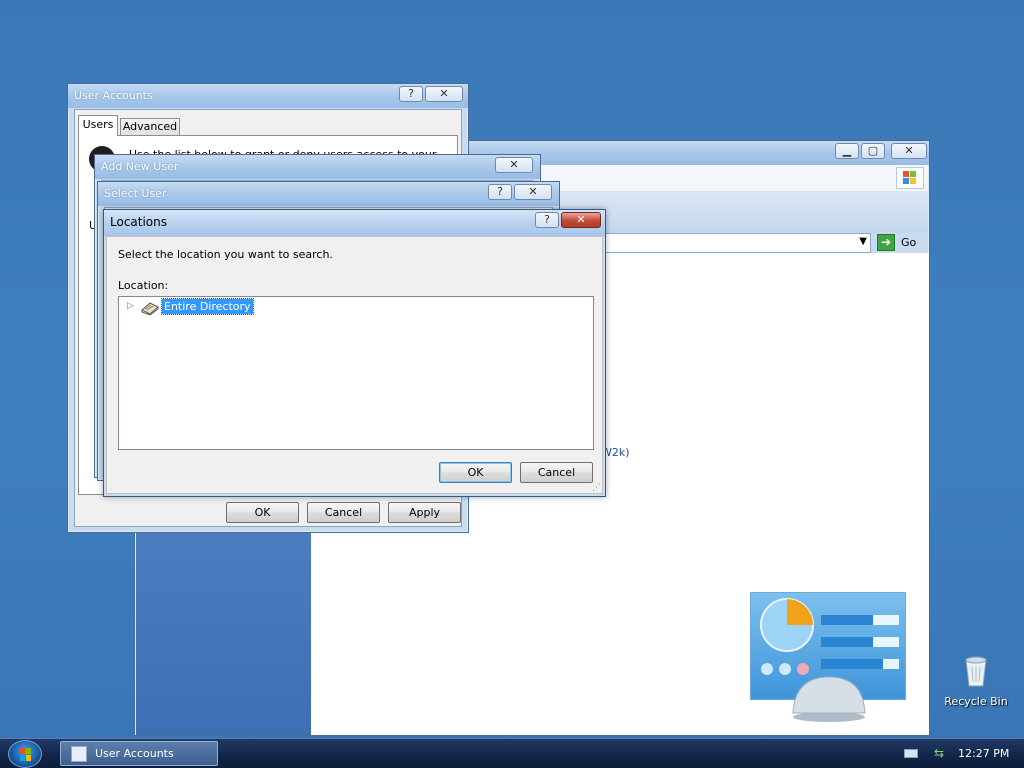  I want to click on locations-title: Locations, so click(139, 222).